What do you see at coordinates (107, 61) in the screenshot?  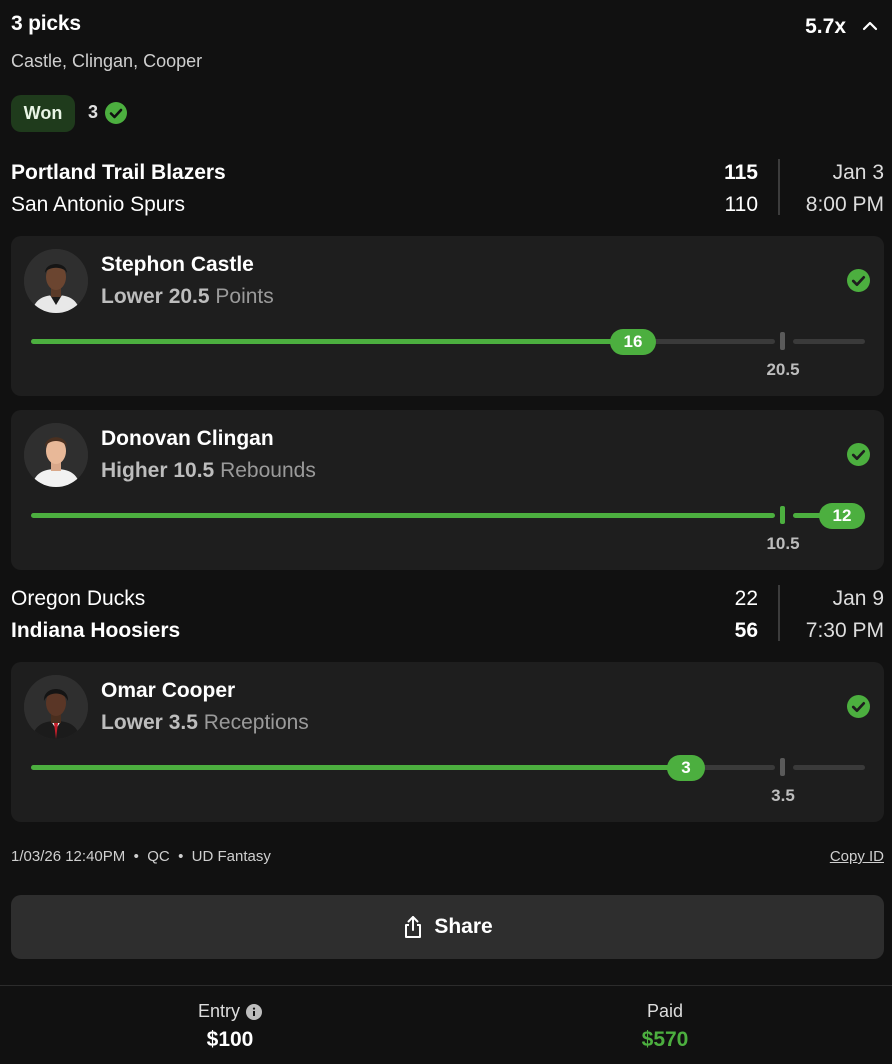 I see `players-summary: Castle, Clingan, Cooper` at bounding box center [107, 61].